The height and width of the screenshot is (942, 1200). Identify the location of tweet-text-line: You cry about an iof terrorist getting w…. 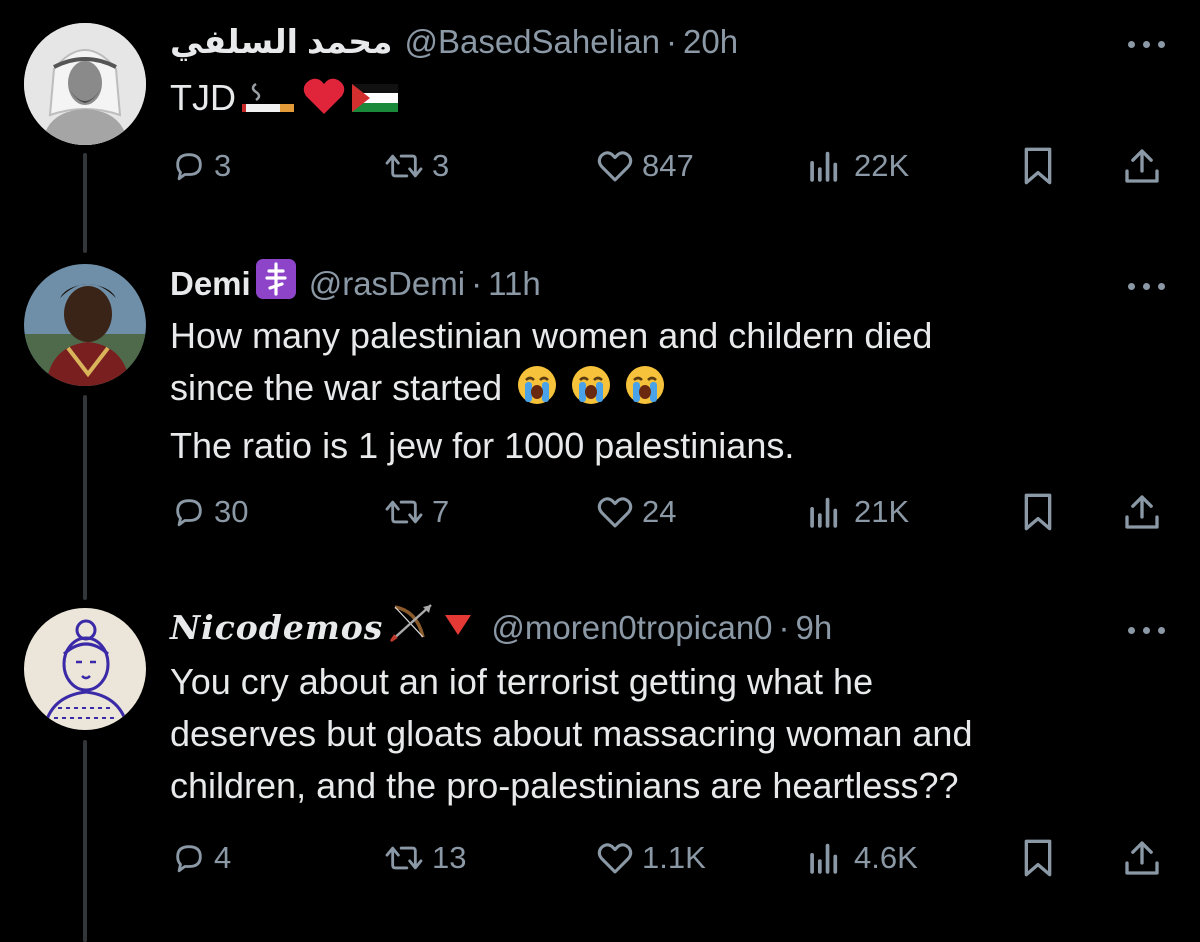
(522, 681).